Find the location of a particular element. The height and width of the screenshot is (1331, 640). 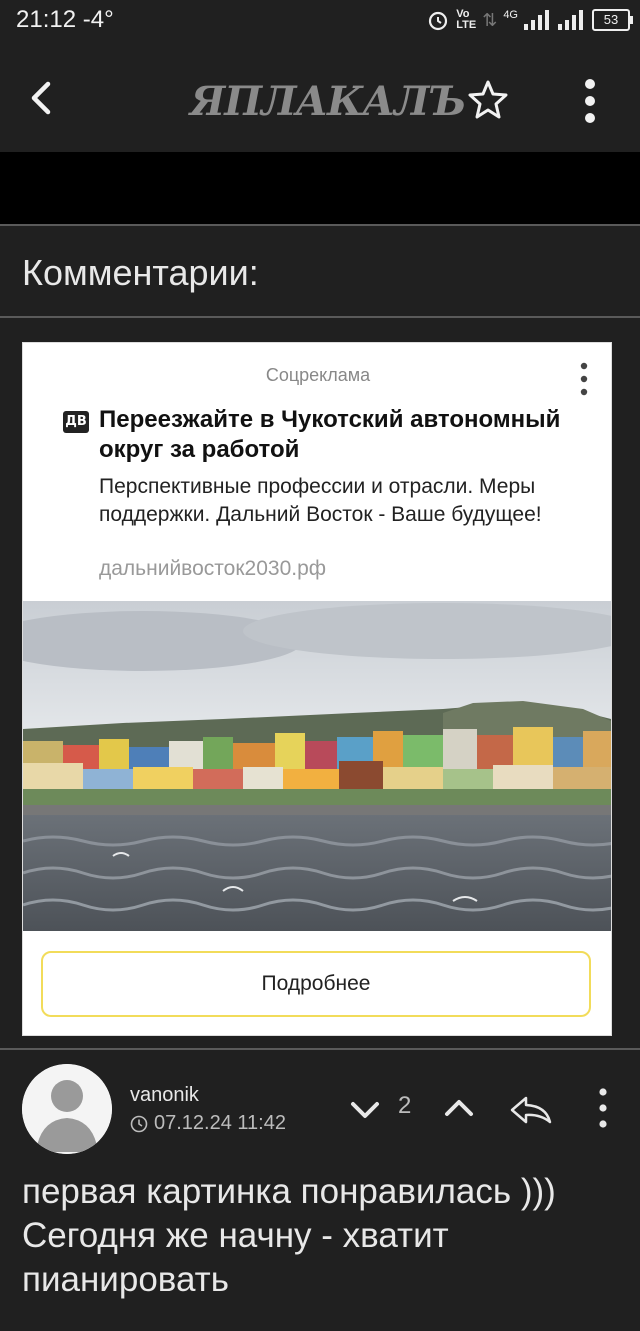

status-icons: Vo LTE ⇅ 4G 53 is located at coordinates (529, 20).